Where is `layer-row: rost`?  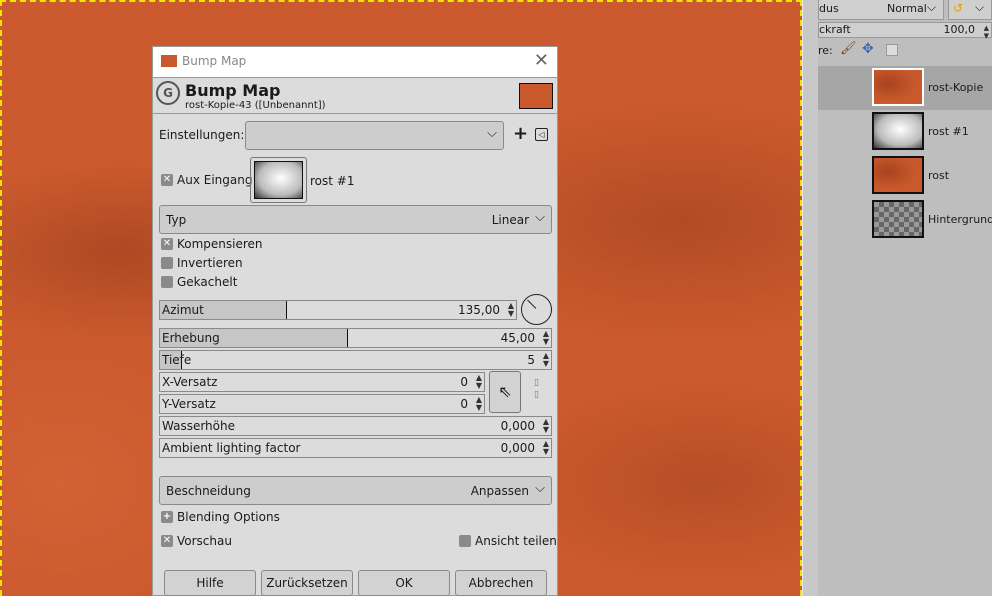 layer-row: rost is located at coordinates (905, 176).